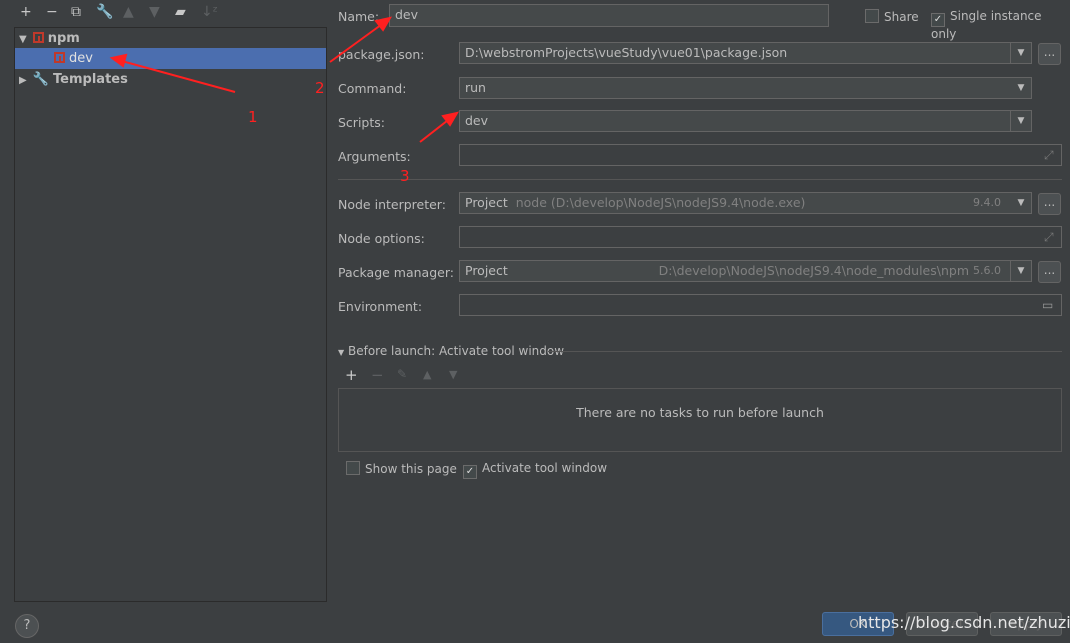 The height and width of the screenshot is (643, 1070). Describe the element at coordinates (253, 117) in the screenshot. I see `annotation-1: 1` at that location.